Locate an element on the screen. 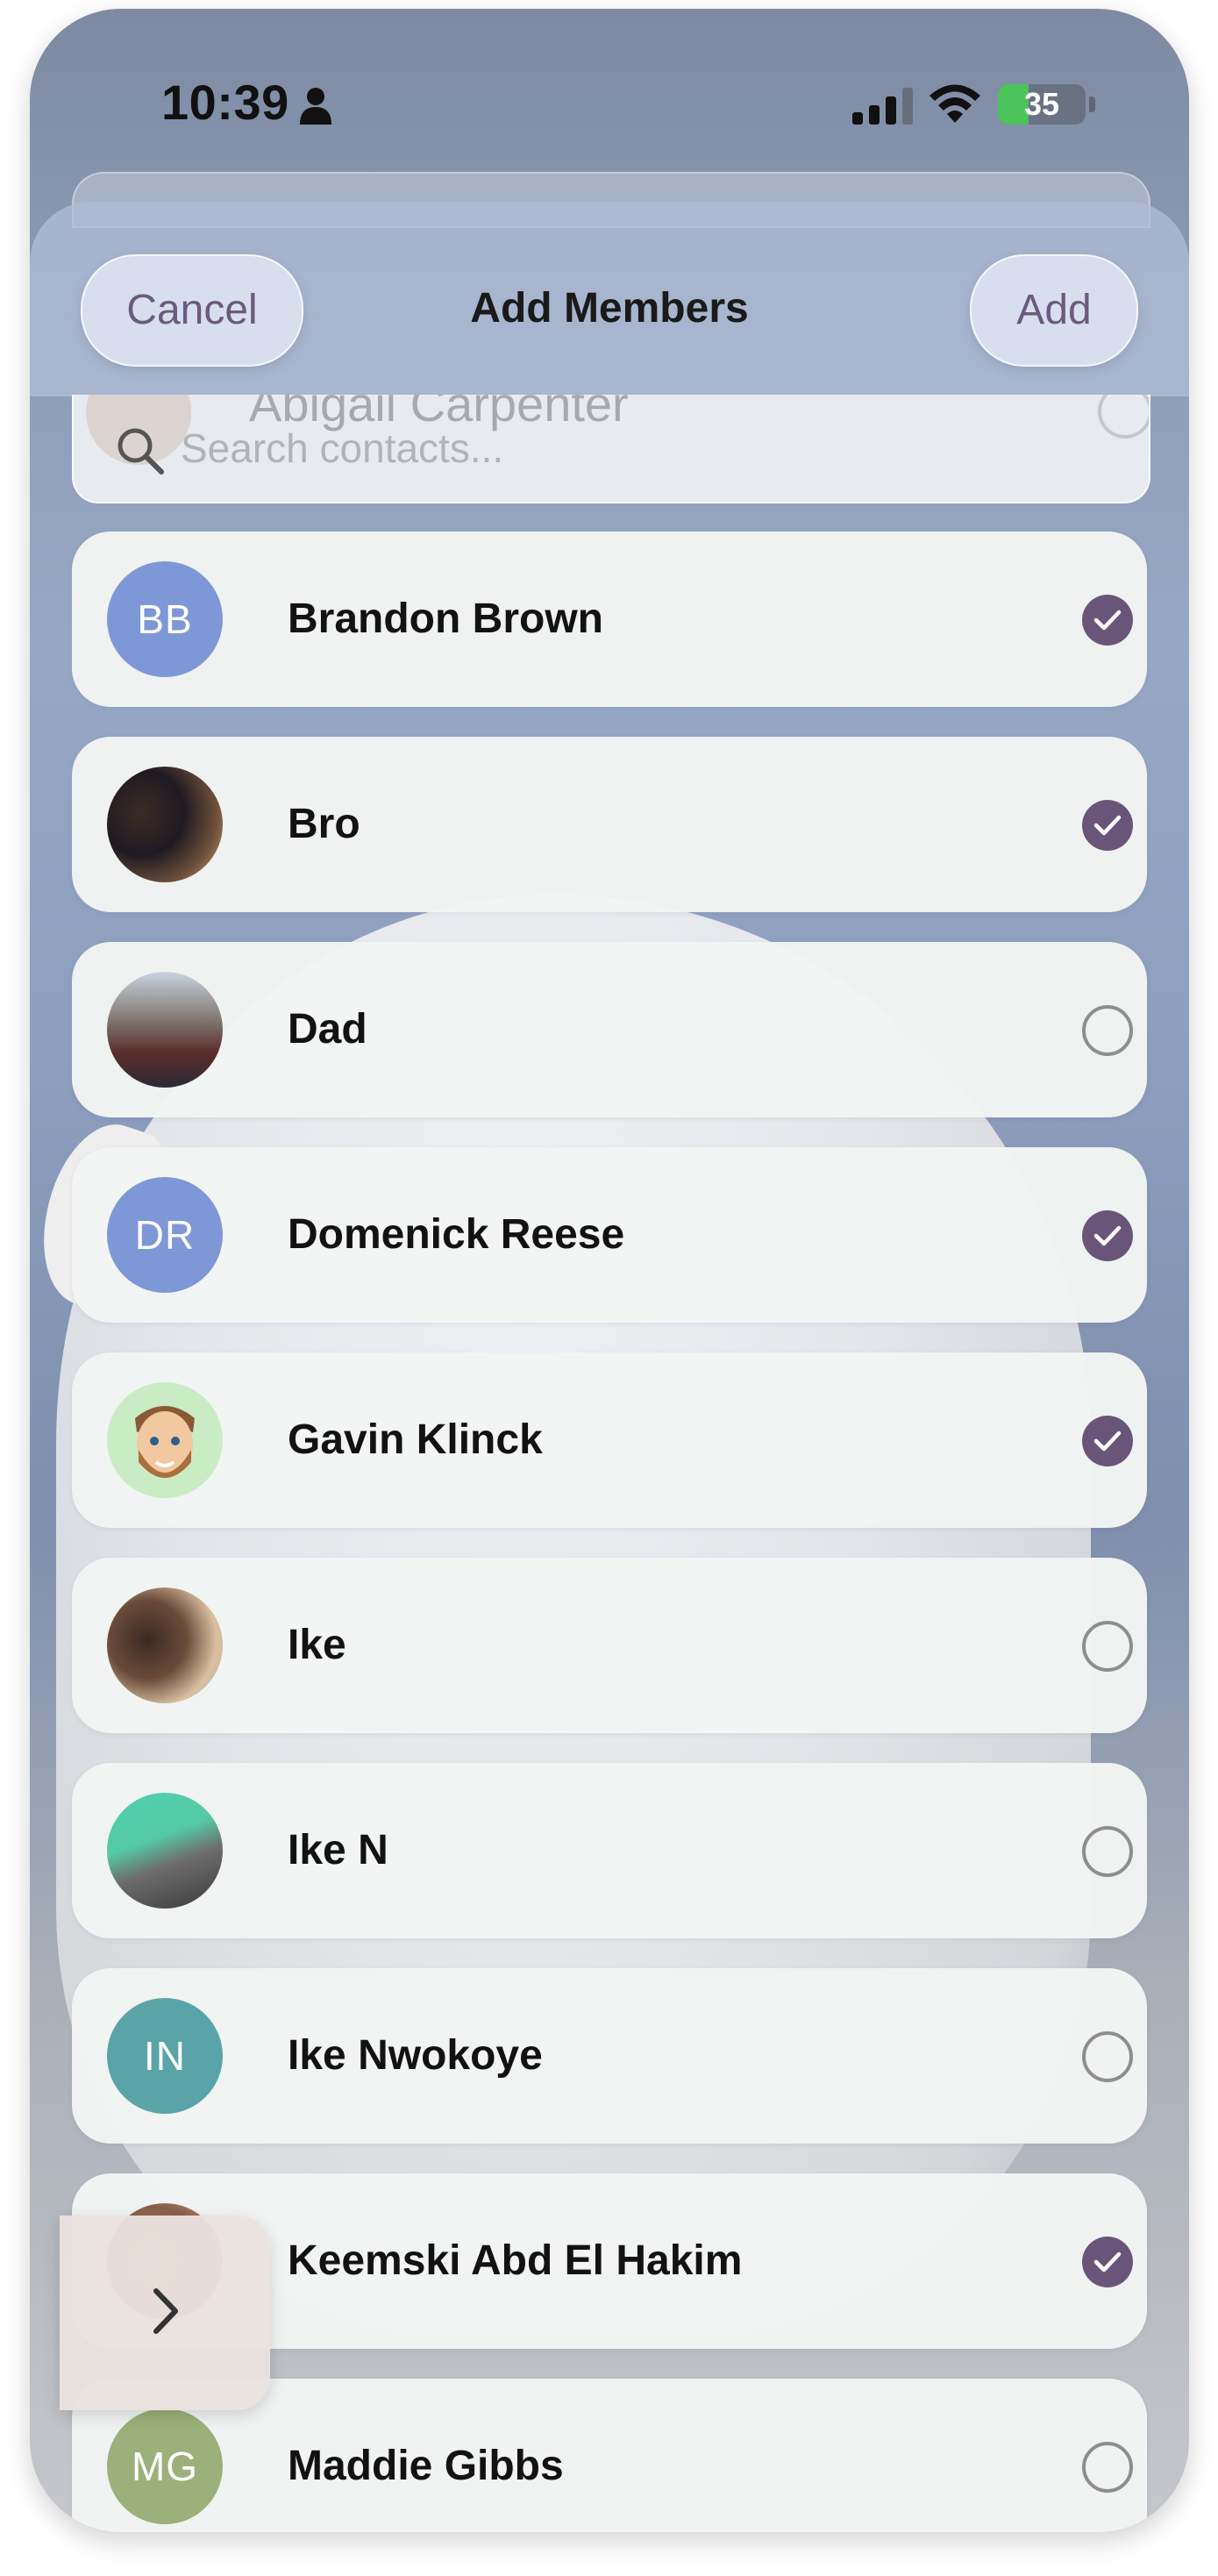 The width and height of the screenshot is (1218, 2576). battery-cap is located at coordinates (1092, 104).